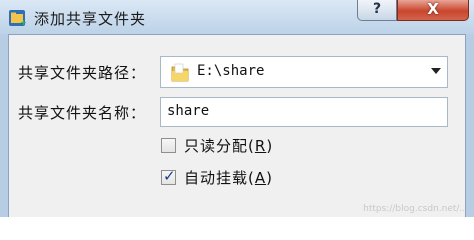  I want to click on title-bar: + 添加共享文件夹 ? X, so click(237, 17).